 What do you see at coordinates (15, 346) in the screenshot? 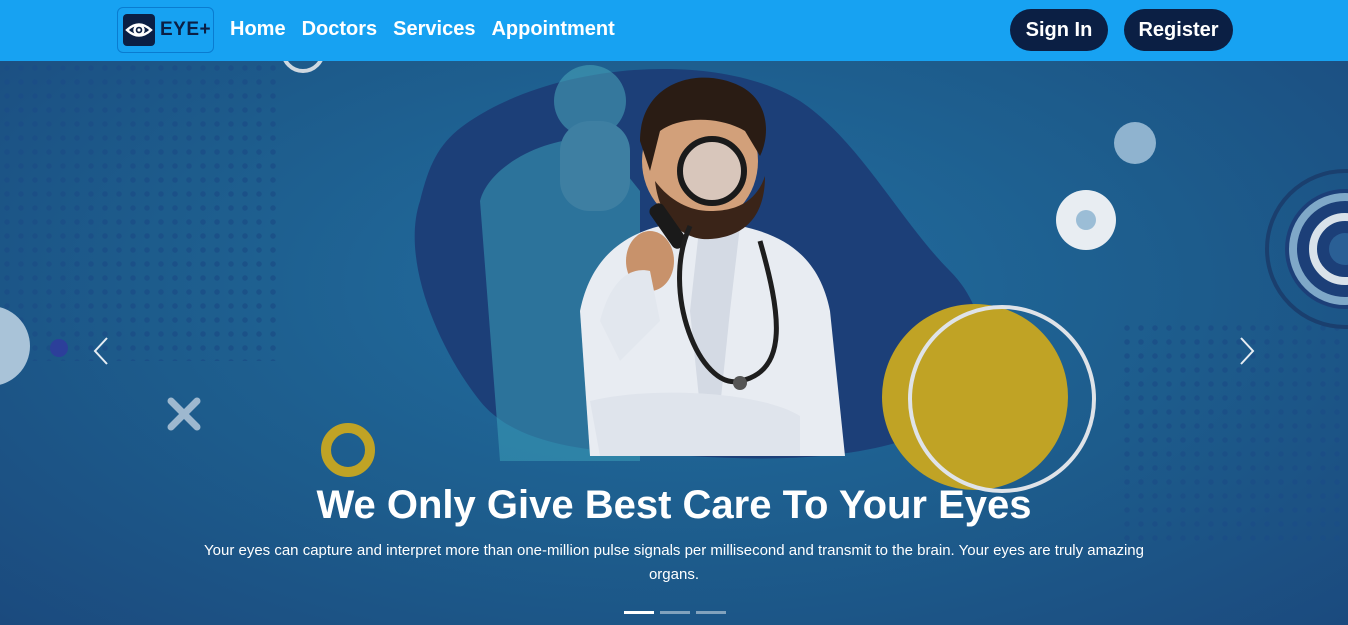
I see `decor-circle-left` at bounding box center [15, 346].